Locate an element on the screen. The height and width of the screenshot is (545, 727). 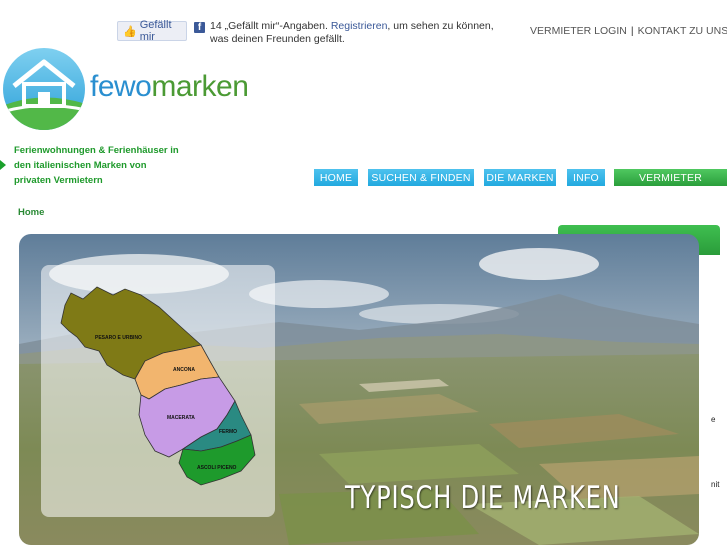
label-pesaro: PESARO E URBINO is located at coordinates (118, 338).